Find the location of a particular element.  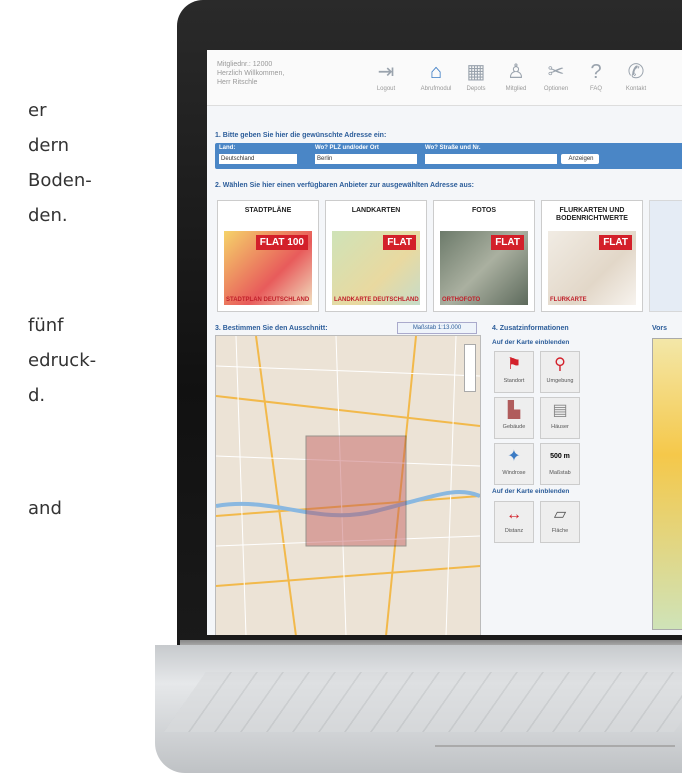

nav-label: Kontakt is located at coordinates (636, 89).